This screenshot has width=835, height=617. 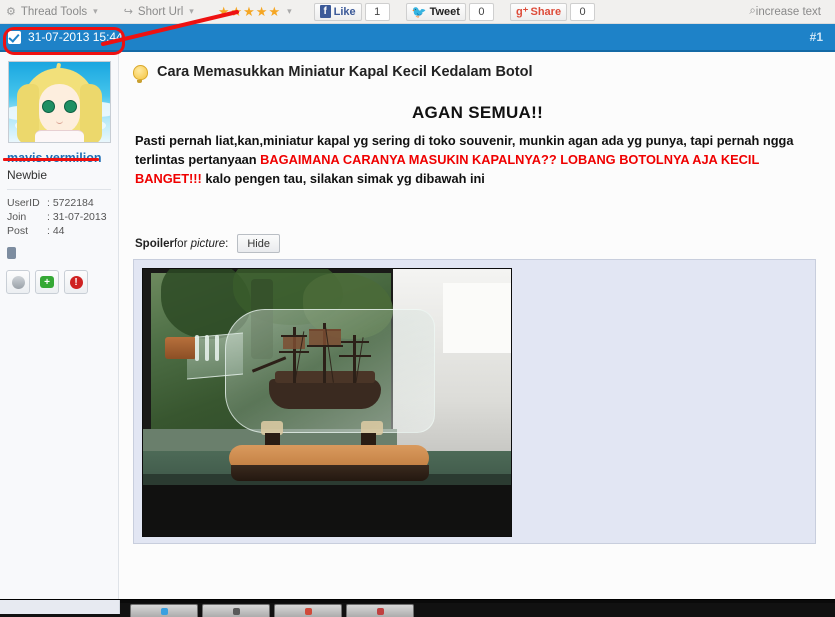 What do you see at coordinates (417, 38) in the screenshot?
I see `post-header-bar: 31-07-2013 15:44 #1` at bounding box center [417, 38].